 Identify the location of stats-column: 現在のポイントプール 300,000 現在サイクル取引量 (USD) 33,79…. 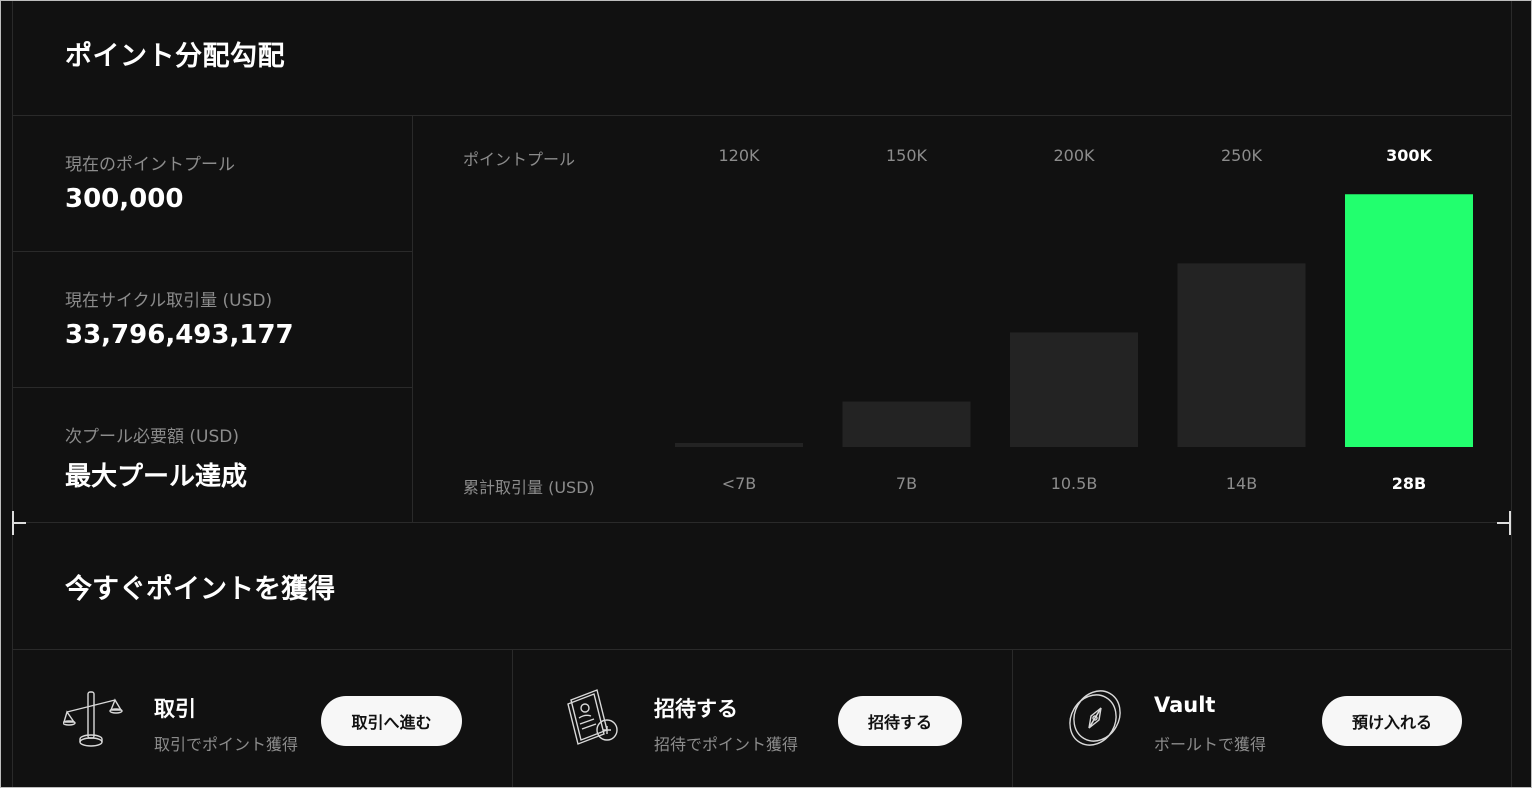
(213, 319).